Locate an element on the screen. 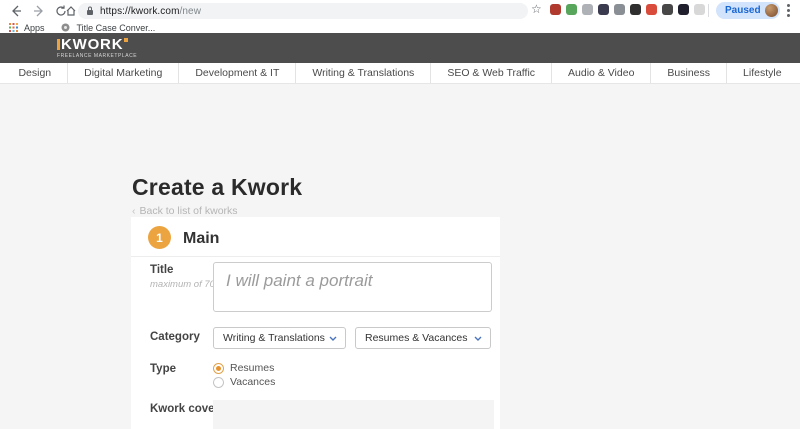  radio-unselected-icon is located at coordinates (218, 382).